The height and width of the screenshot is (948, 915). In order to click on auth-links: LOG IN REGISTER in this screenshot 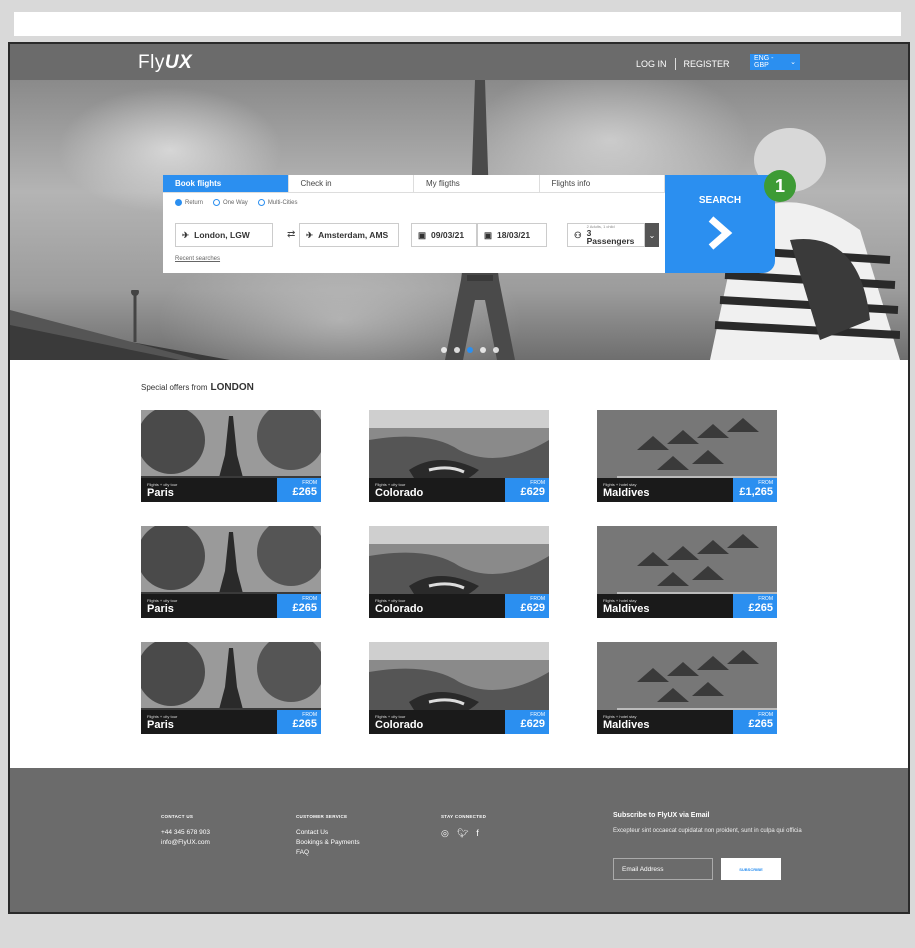, I will do `click(683, 64)`.